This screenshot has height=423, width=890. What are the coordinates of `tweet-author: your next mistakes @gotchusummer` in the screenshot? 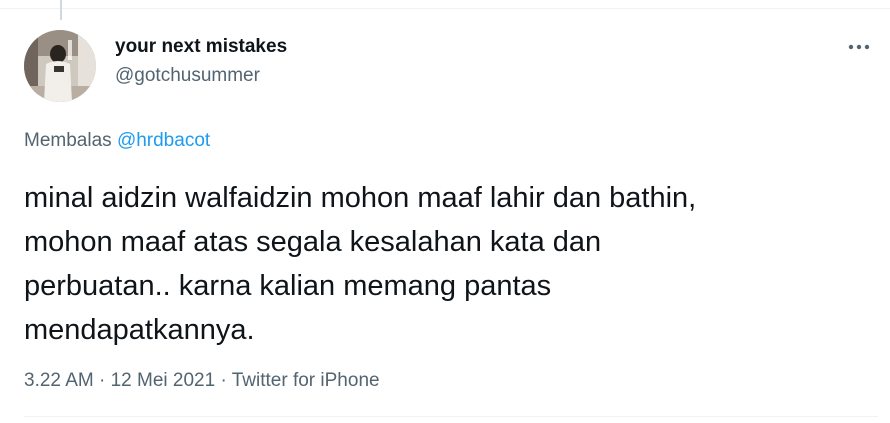 It's located at (201, 61).